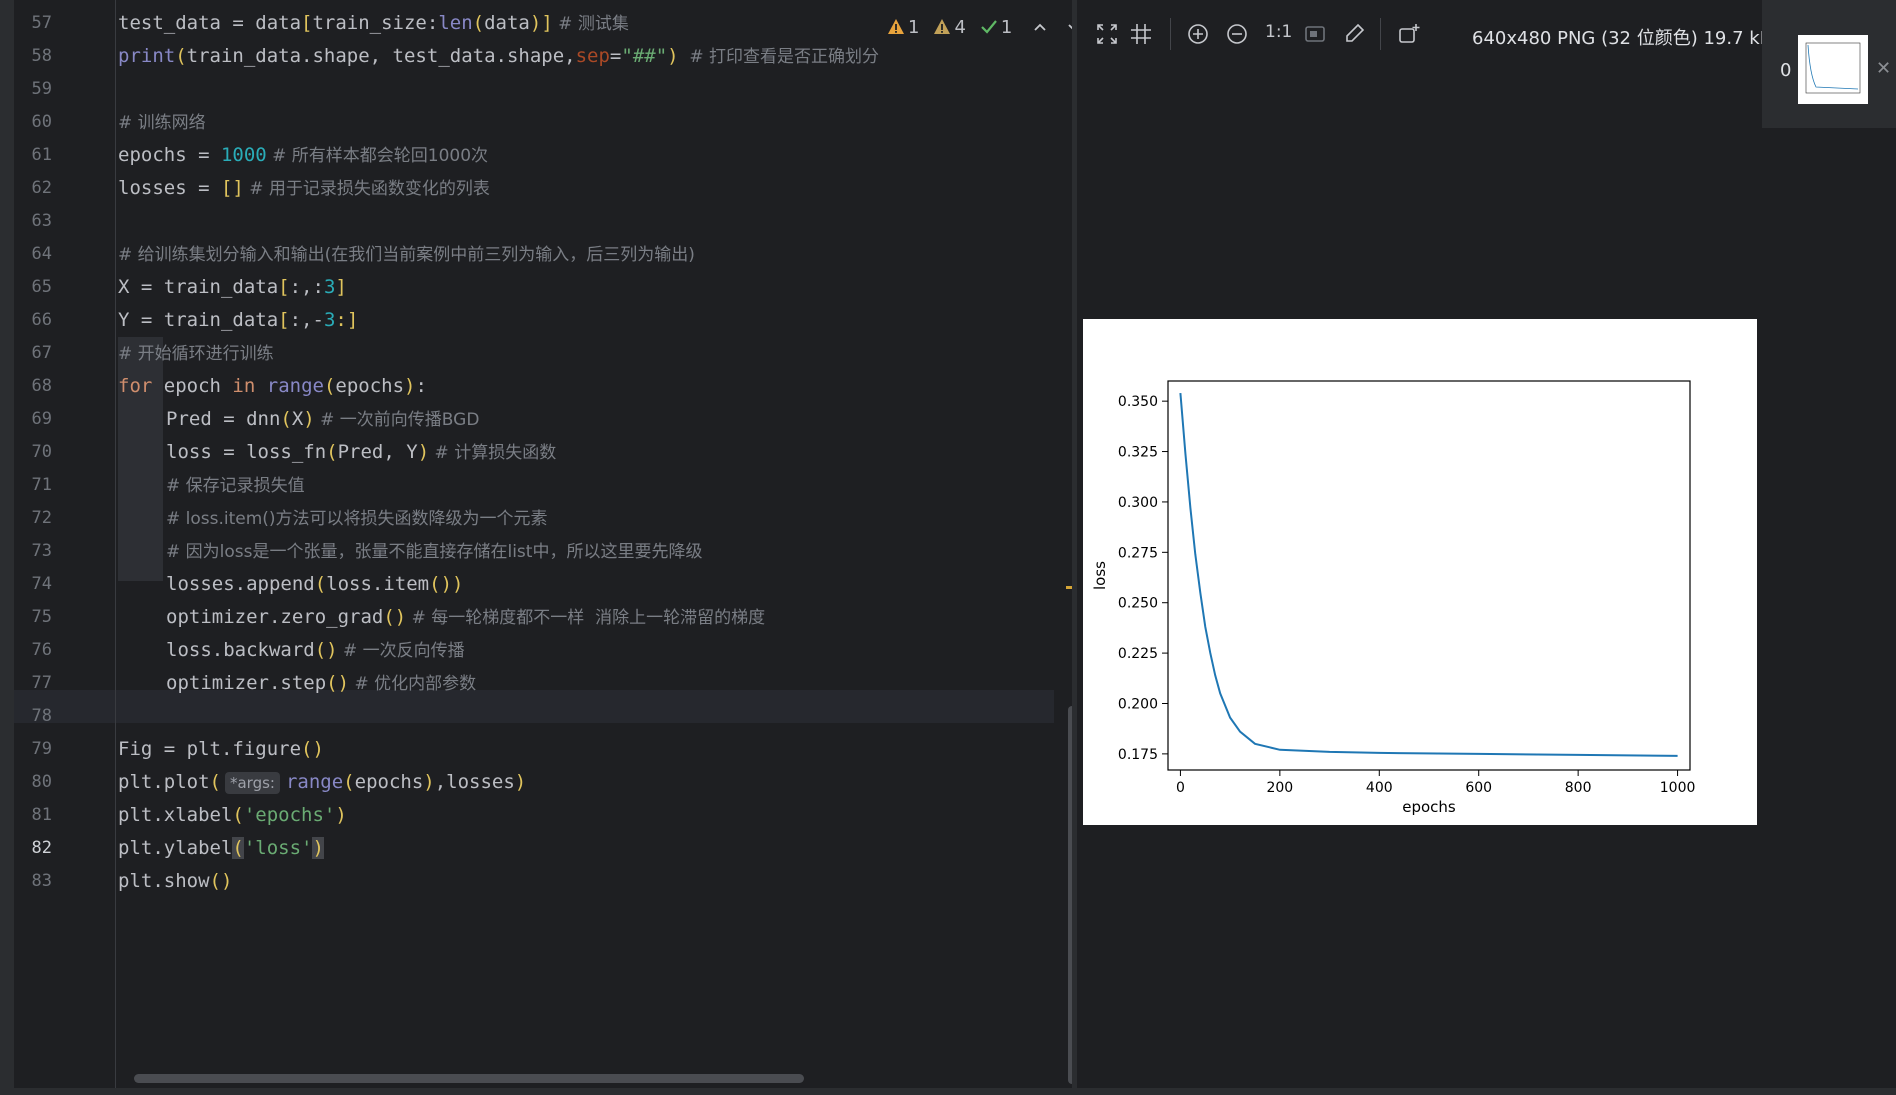 The image size is (1896, 1095). I want to click on code-line-70: loss = loss_fn(Pred, Y) # 计算损失函数, so click(361, 452).